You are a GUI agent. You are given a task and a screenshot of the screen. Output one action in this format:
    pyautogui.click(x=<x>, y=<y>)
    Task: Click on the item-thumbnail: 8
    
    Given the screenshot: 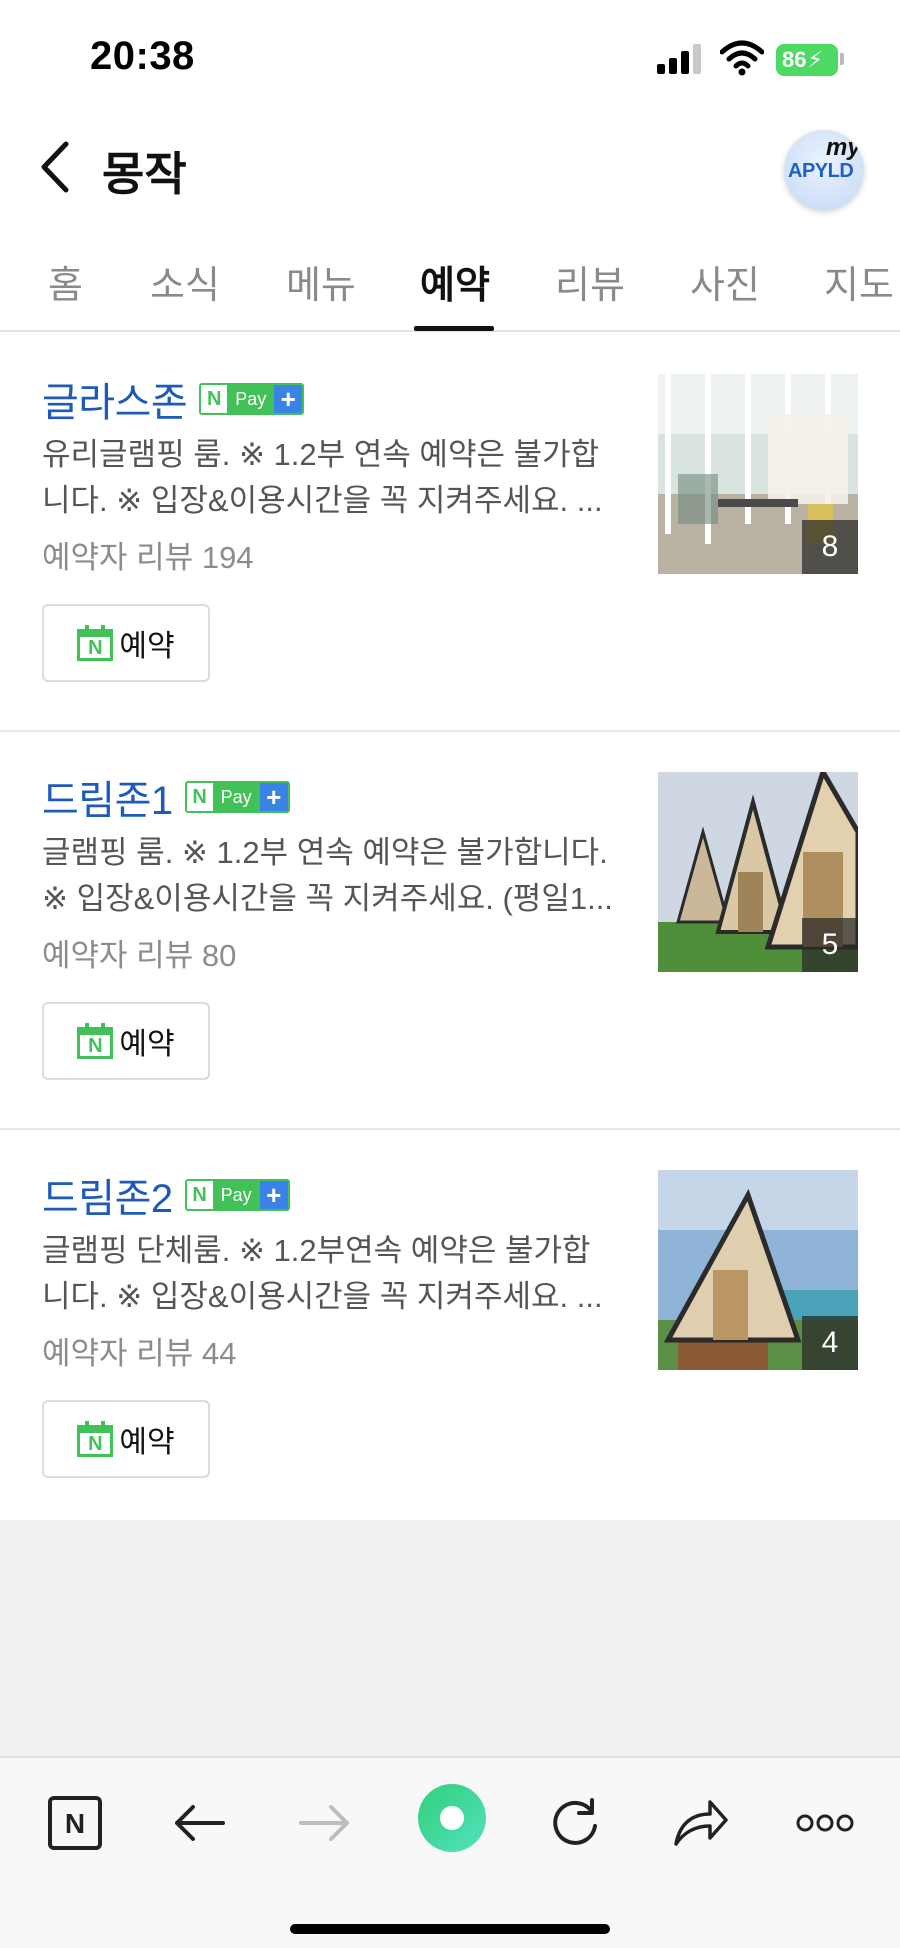 What is the action you would take?
    pyautogui.click(x=758, y=474)
    